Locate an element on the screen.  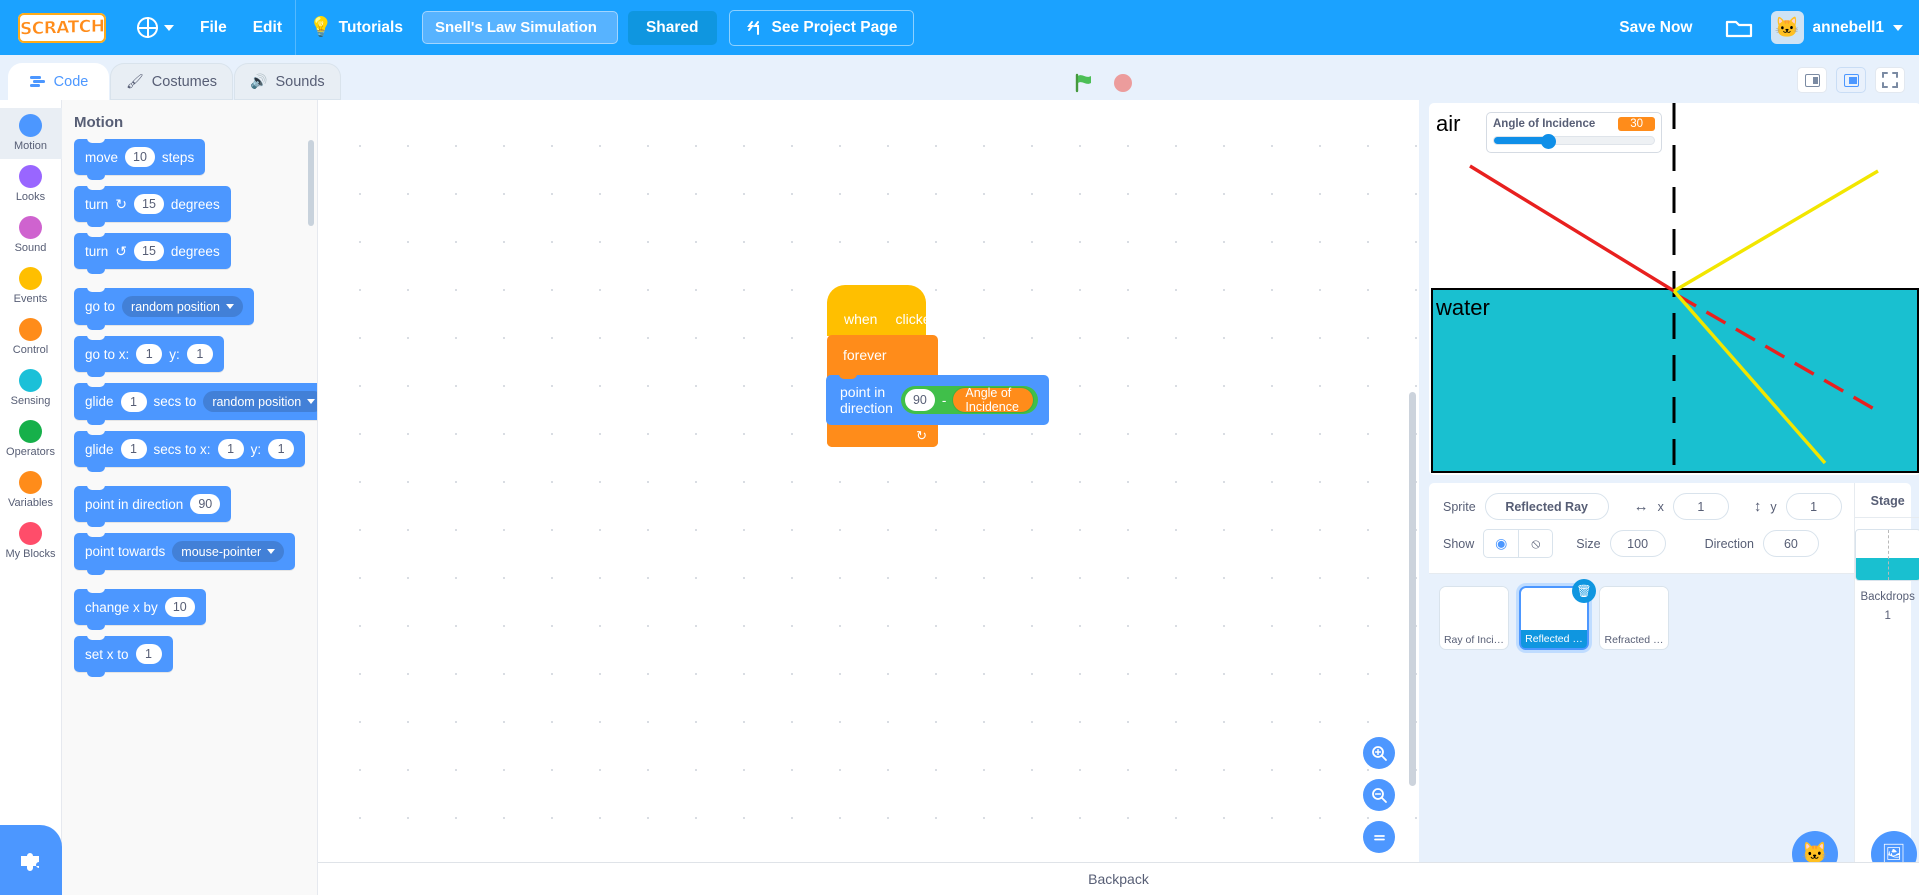
block-move-steps: move 10 steps is located at coordinates (140, 159).